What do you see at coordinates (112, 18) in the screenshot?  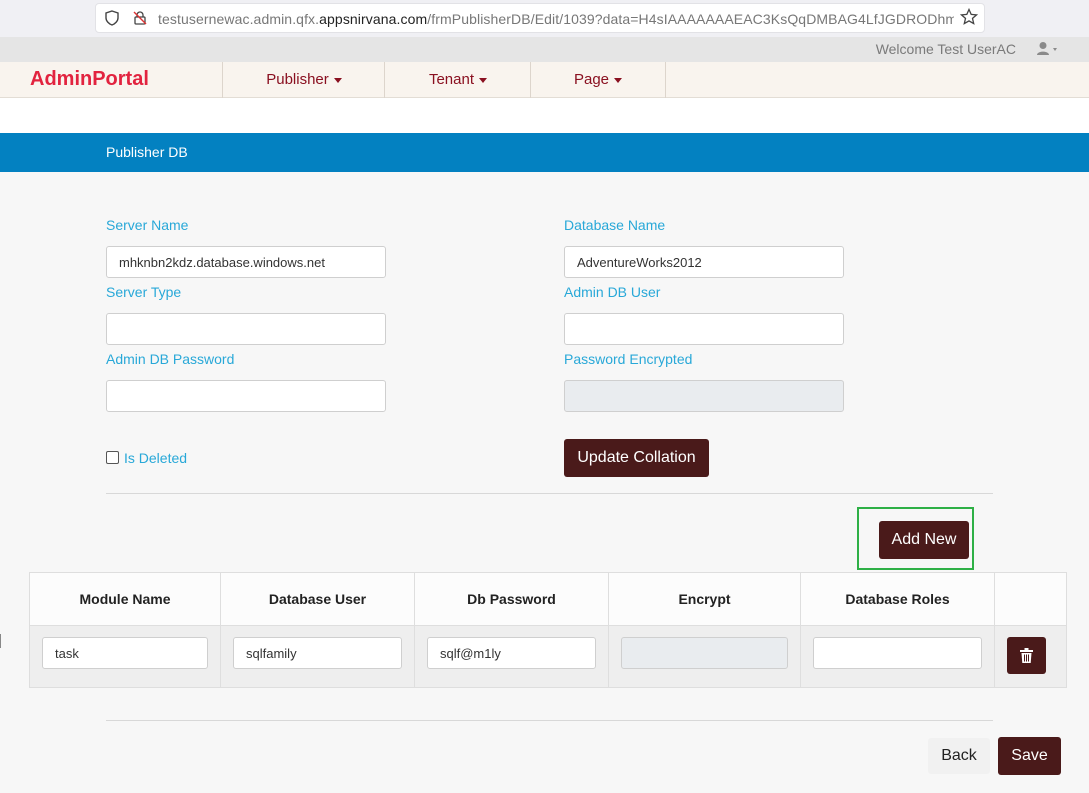 I see `shield-icon` at bounding box center [112, 18].